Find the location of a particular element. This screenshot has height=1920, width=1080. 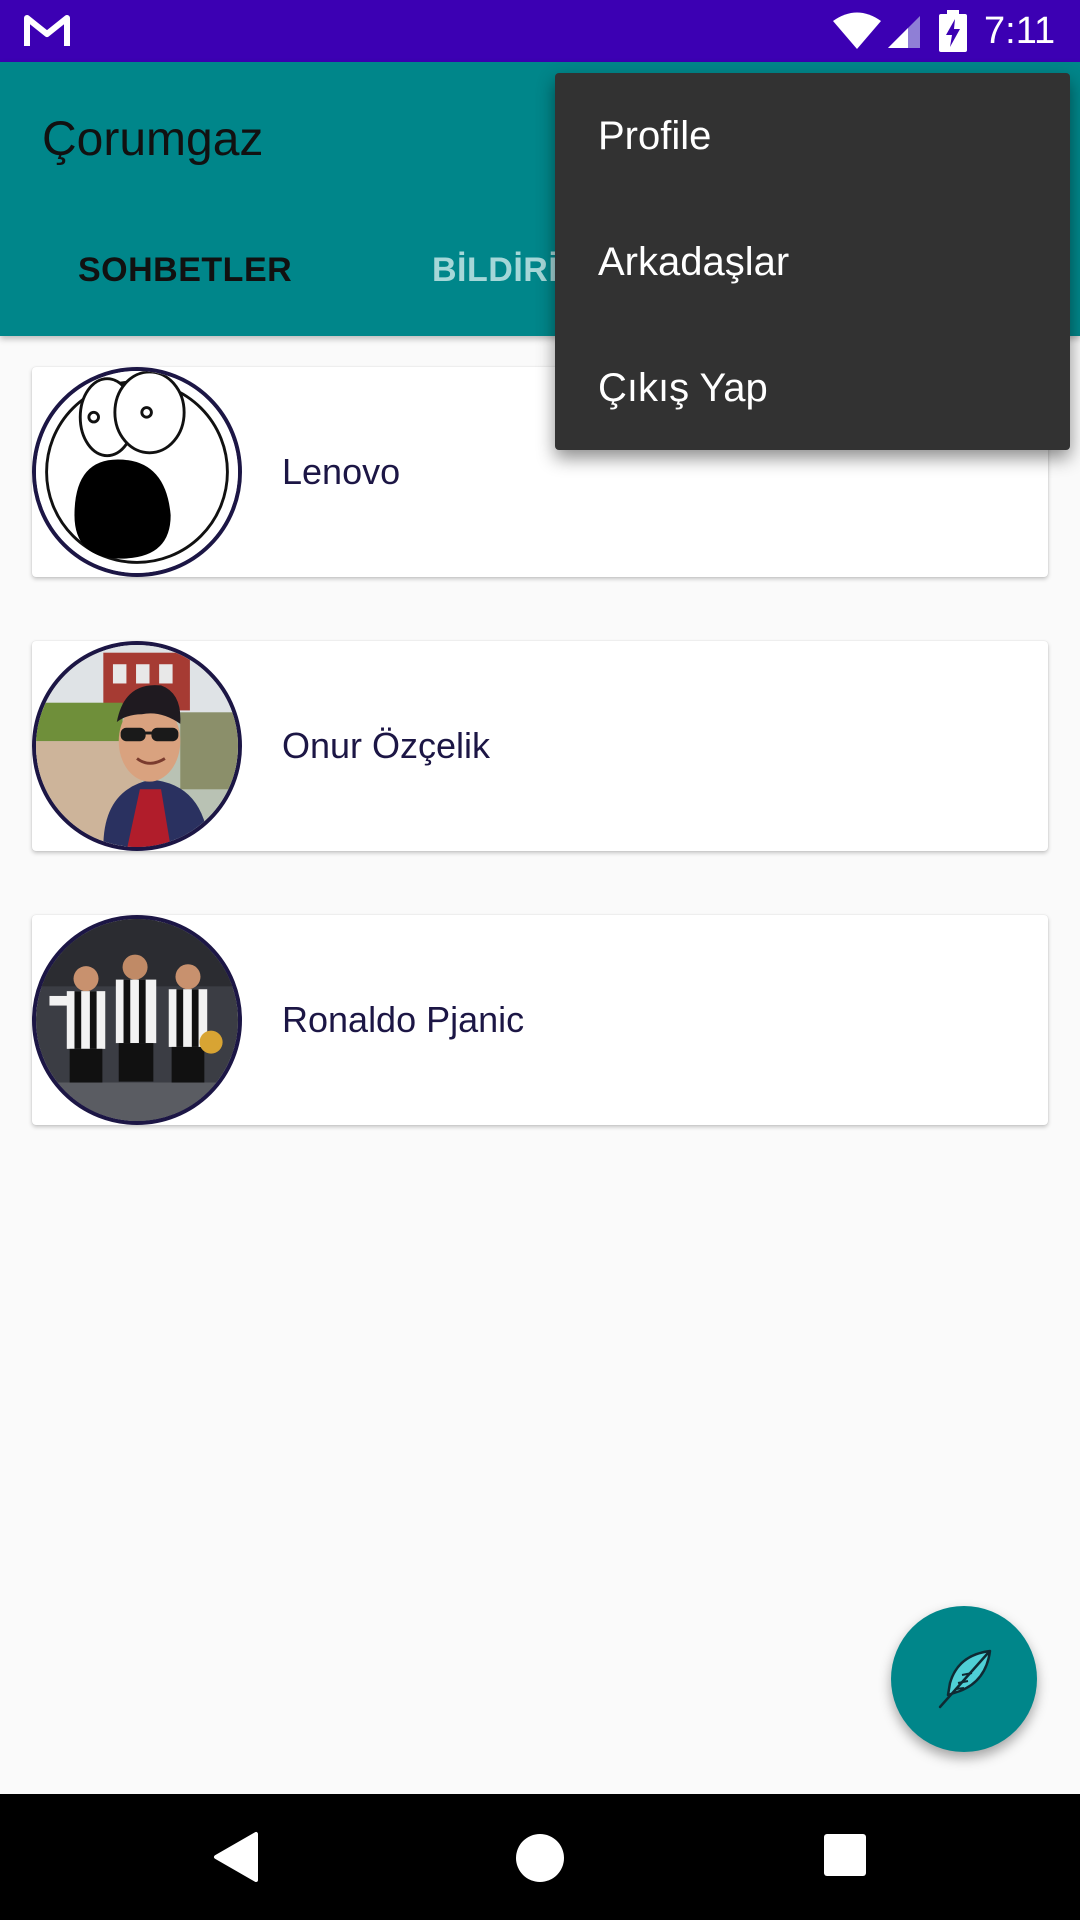

tab-notifications: BİLDİRİ is located at coordinates (495, 270).